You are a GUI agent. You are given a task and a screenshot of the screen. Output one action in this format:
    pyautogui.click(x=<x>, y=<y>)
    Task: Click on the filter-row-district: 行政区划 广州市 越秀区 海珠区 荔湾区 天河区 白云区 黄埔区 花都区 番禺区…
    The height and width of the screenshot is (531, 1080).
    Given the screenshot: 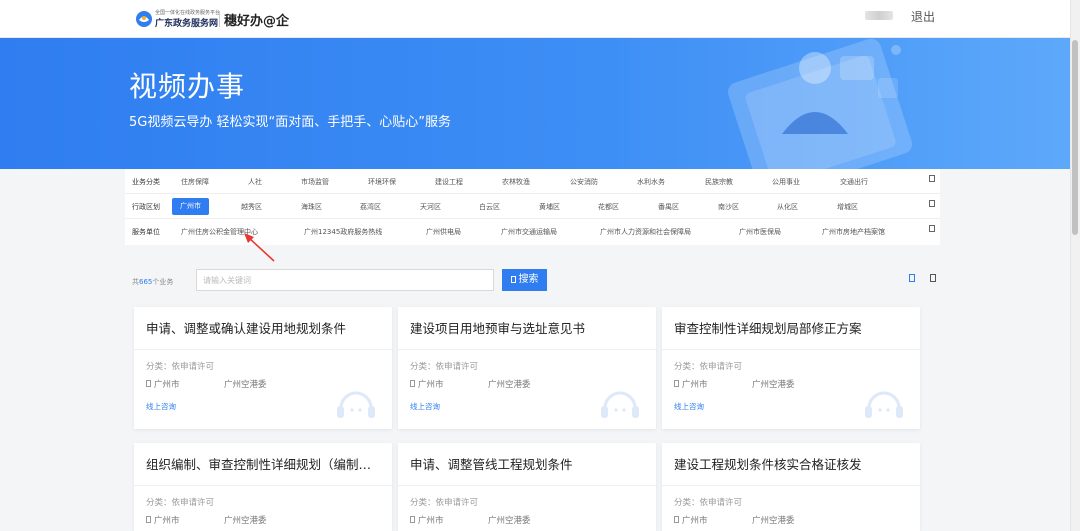 What is the action you would take?
    pyautogui.click(x=532, y=206)
    